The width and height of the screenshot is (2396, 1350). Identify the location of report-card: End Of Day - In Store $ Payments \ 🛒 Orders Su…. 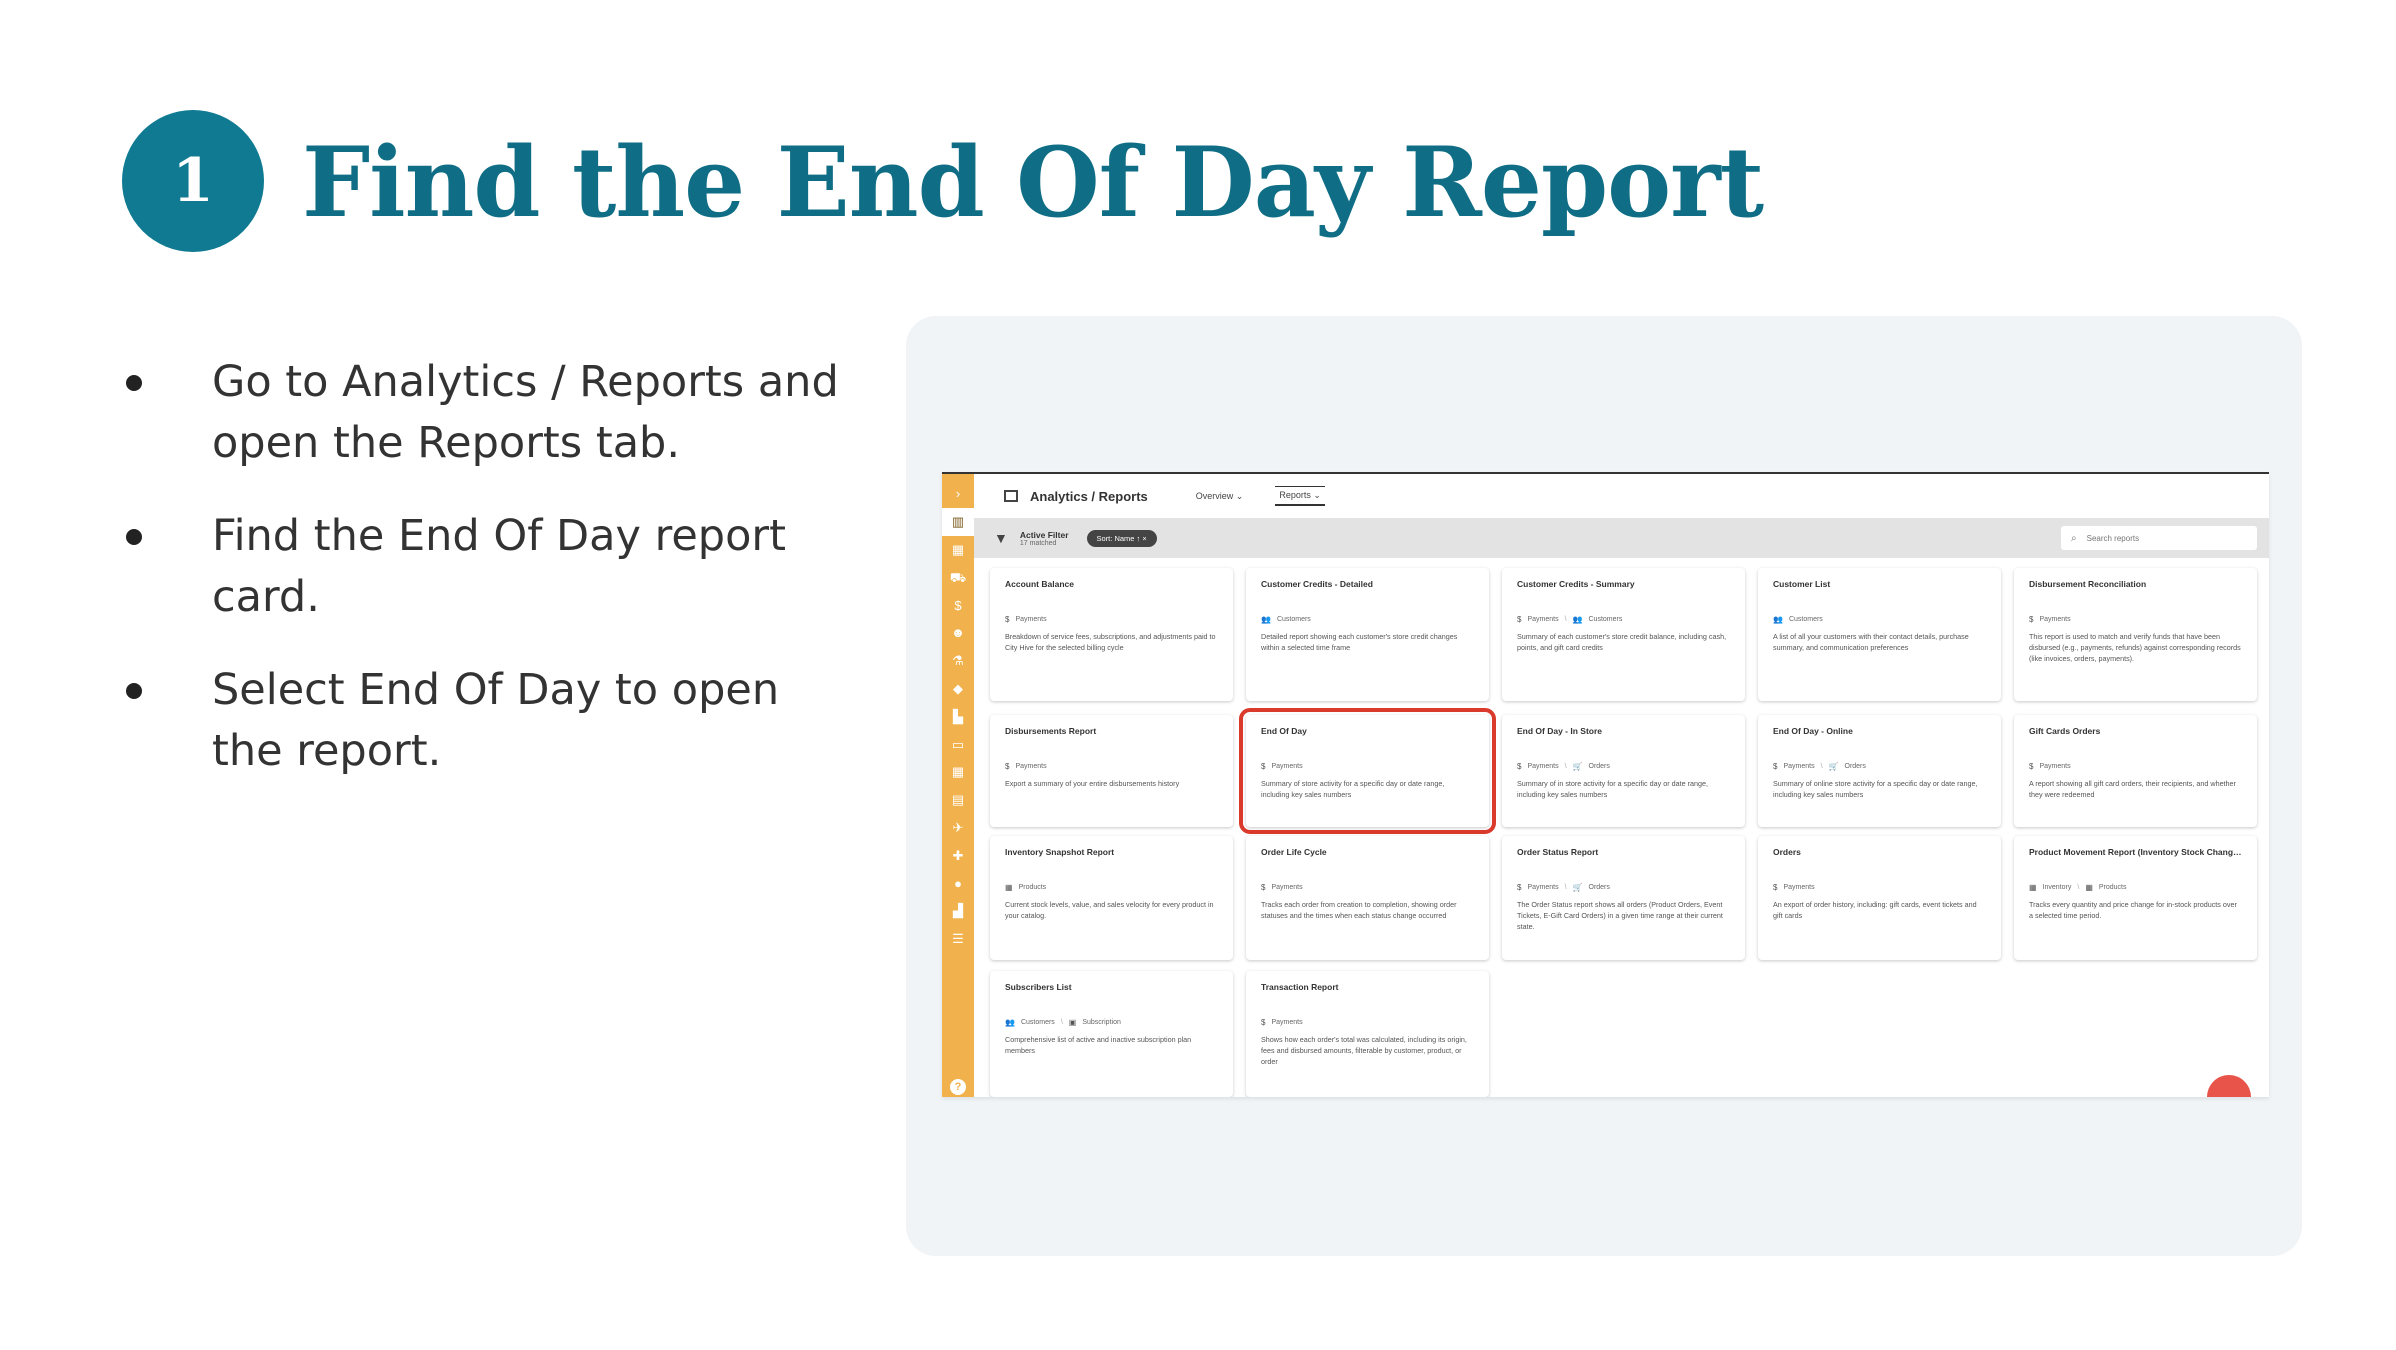
(1623, 771).